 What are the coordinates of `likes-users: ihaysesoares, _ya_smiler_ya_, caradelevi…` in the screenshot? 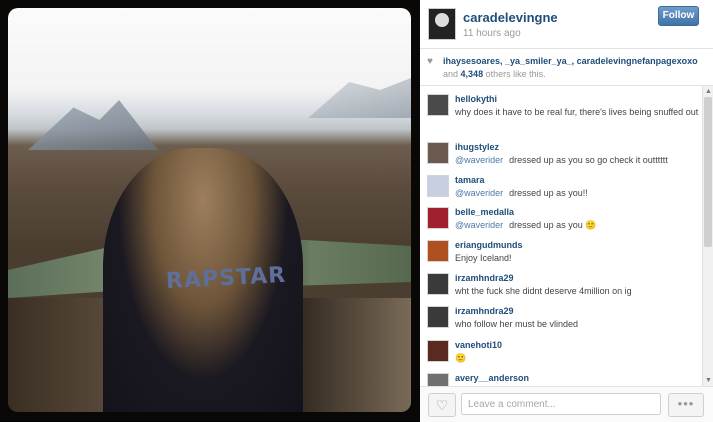 It's located at (570, 61).